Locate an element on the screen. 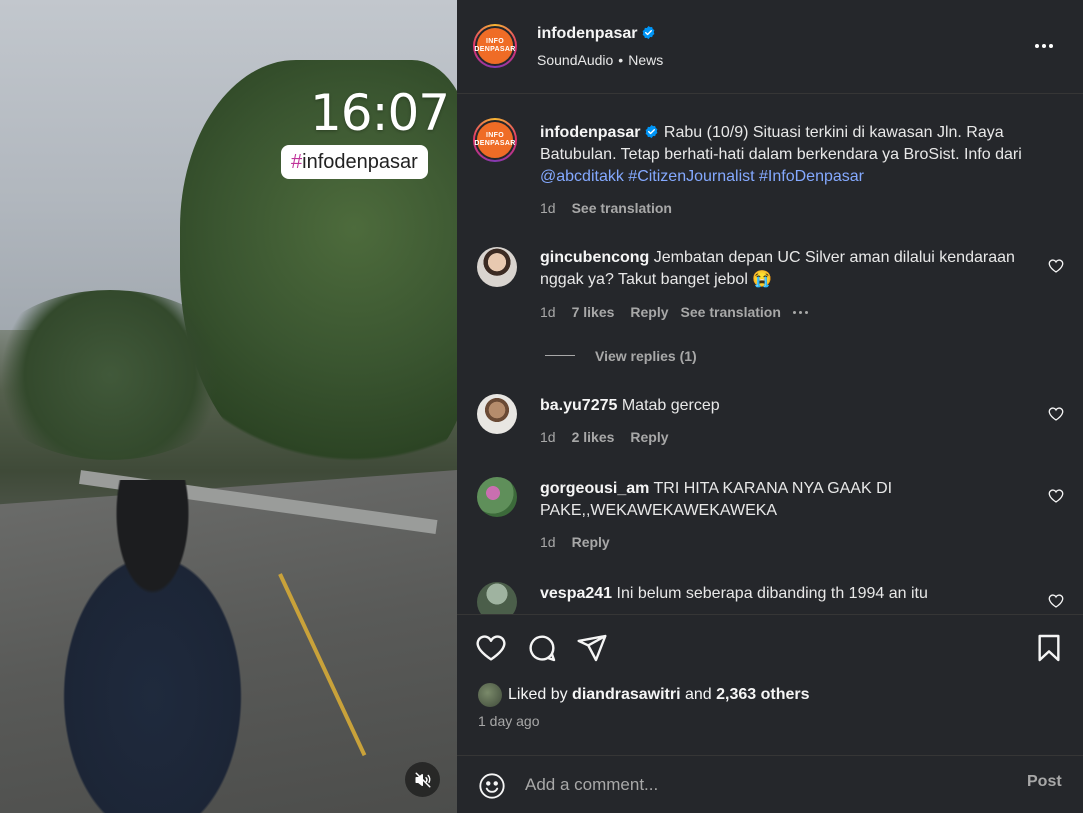  caption-meta: 1d See translation is located at coordinates (606, 208).